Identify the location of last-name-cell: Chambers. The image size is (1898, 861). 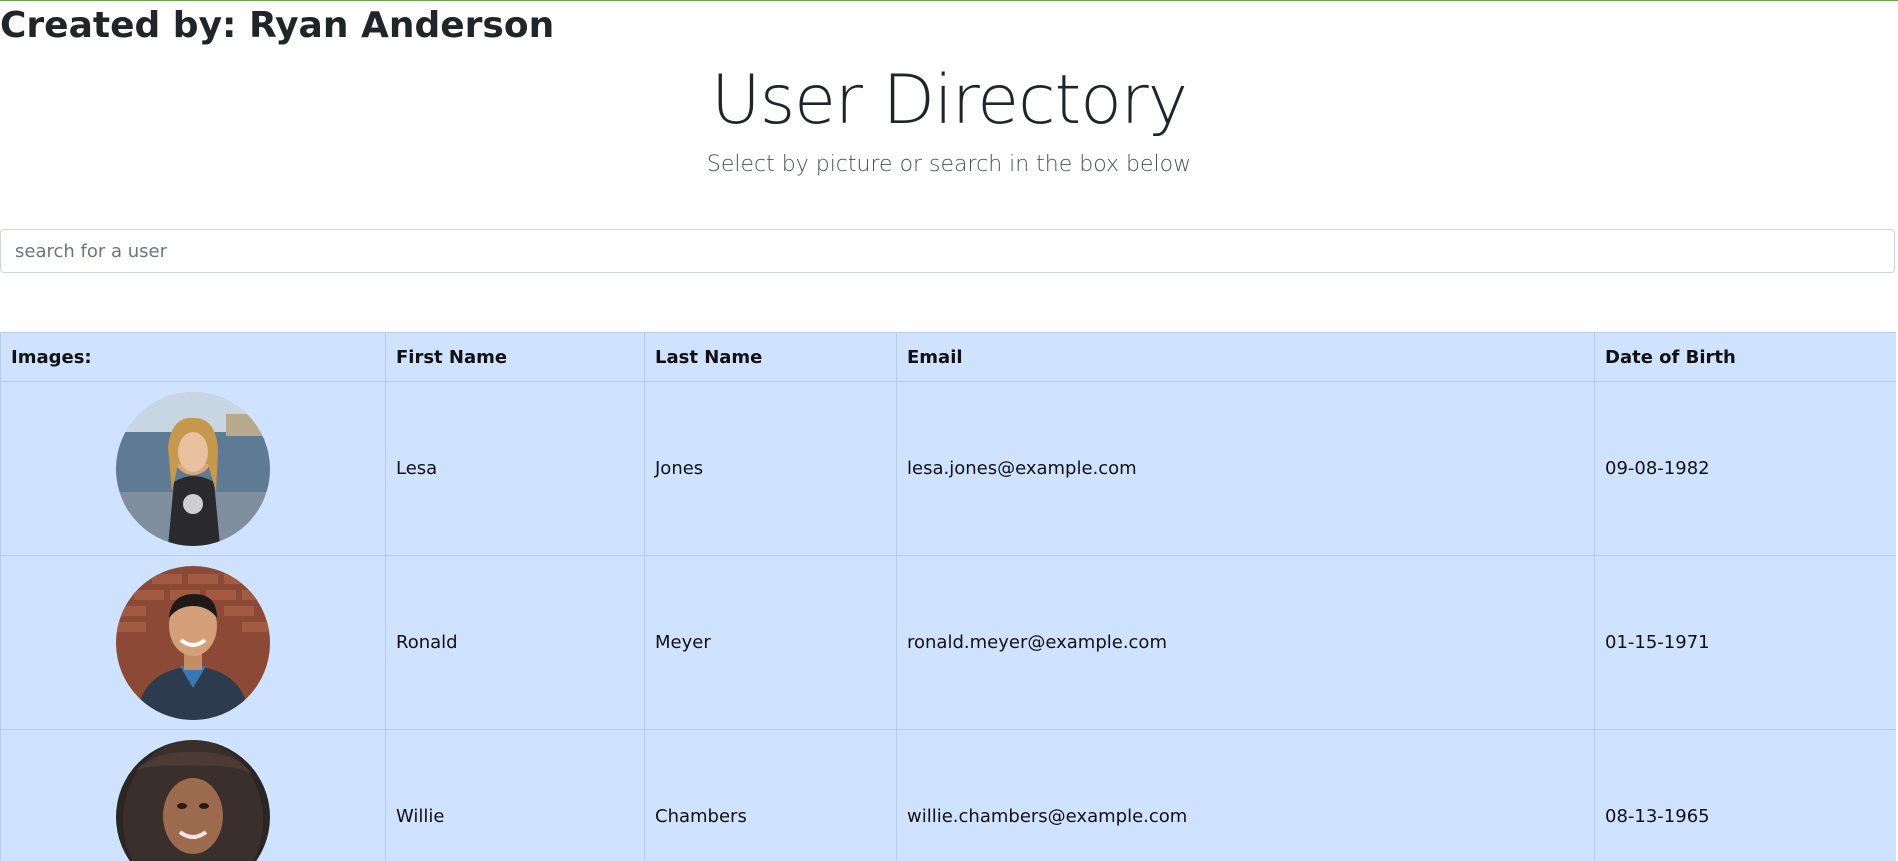
(770, 795).